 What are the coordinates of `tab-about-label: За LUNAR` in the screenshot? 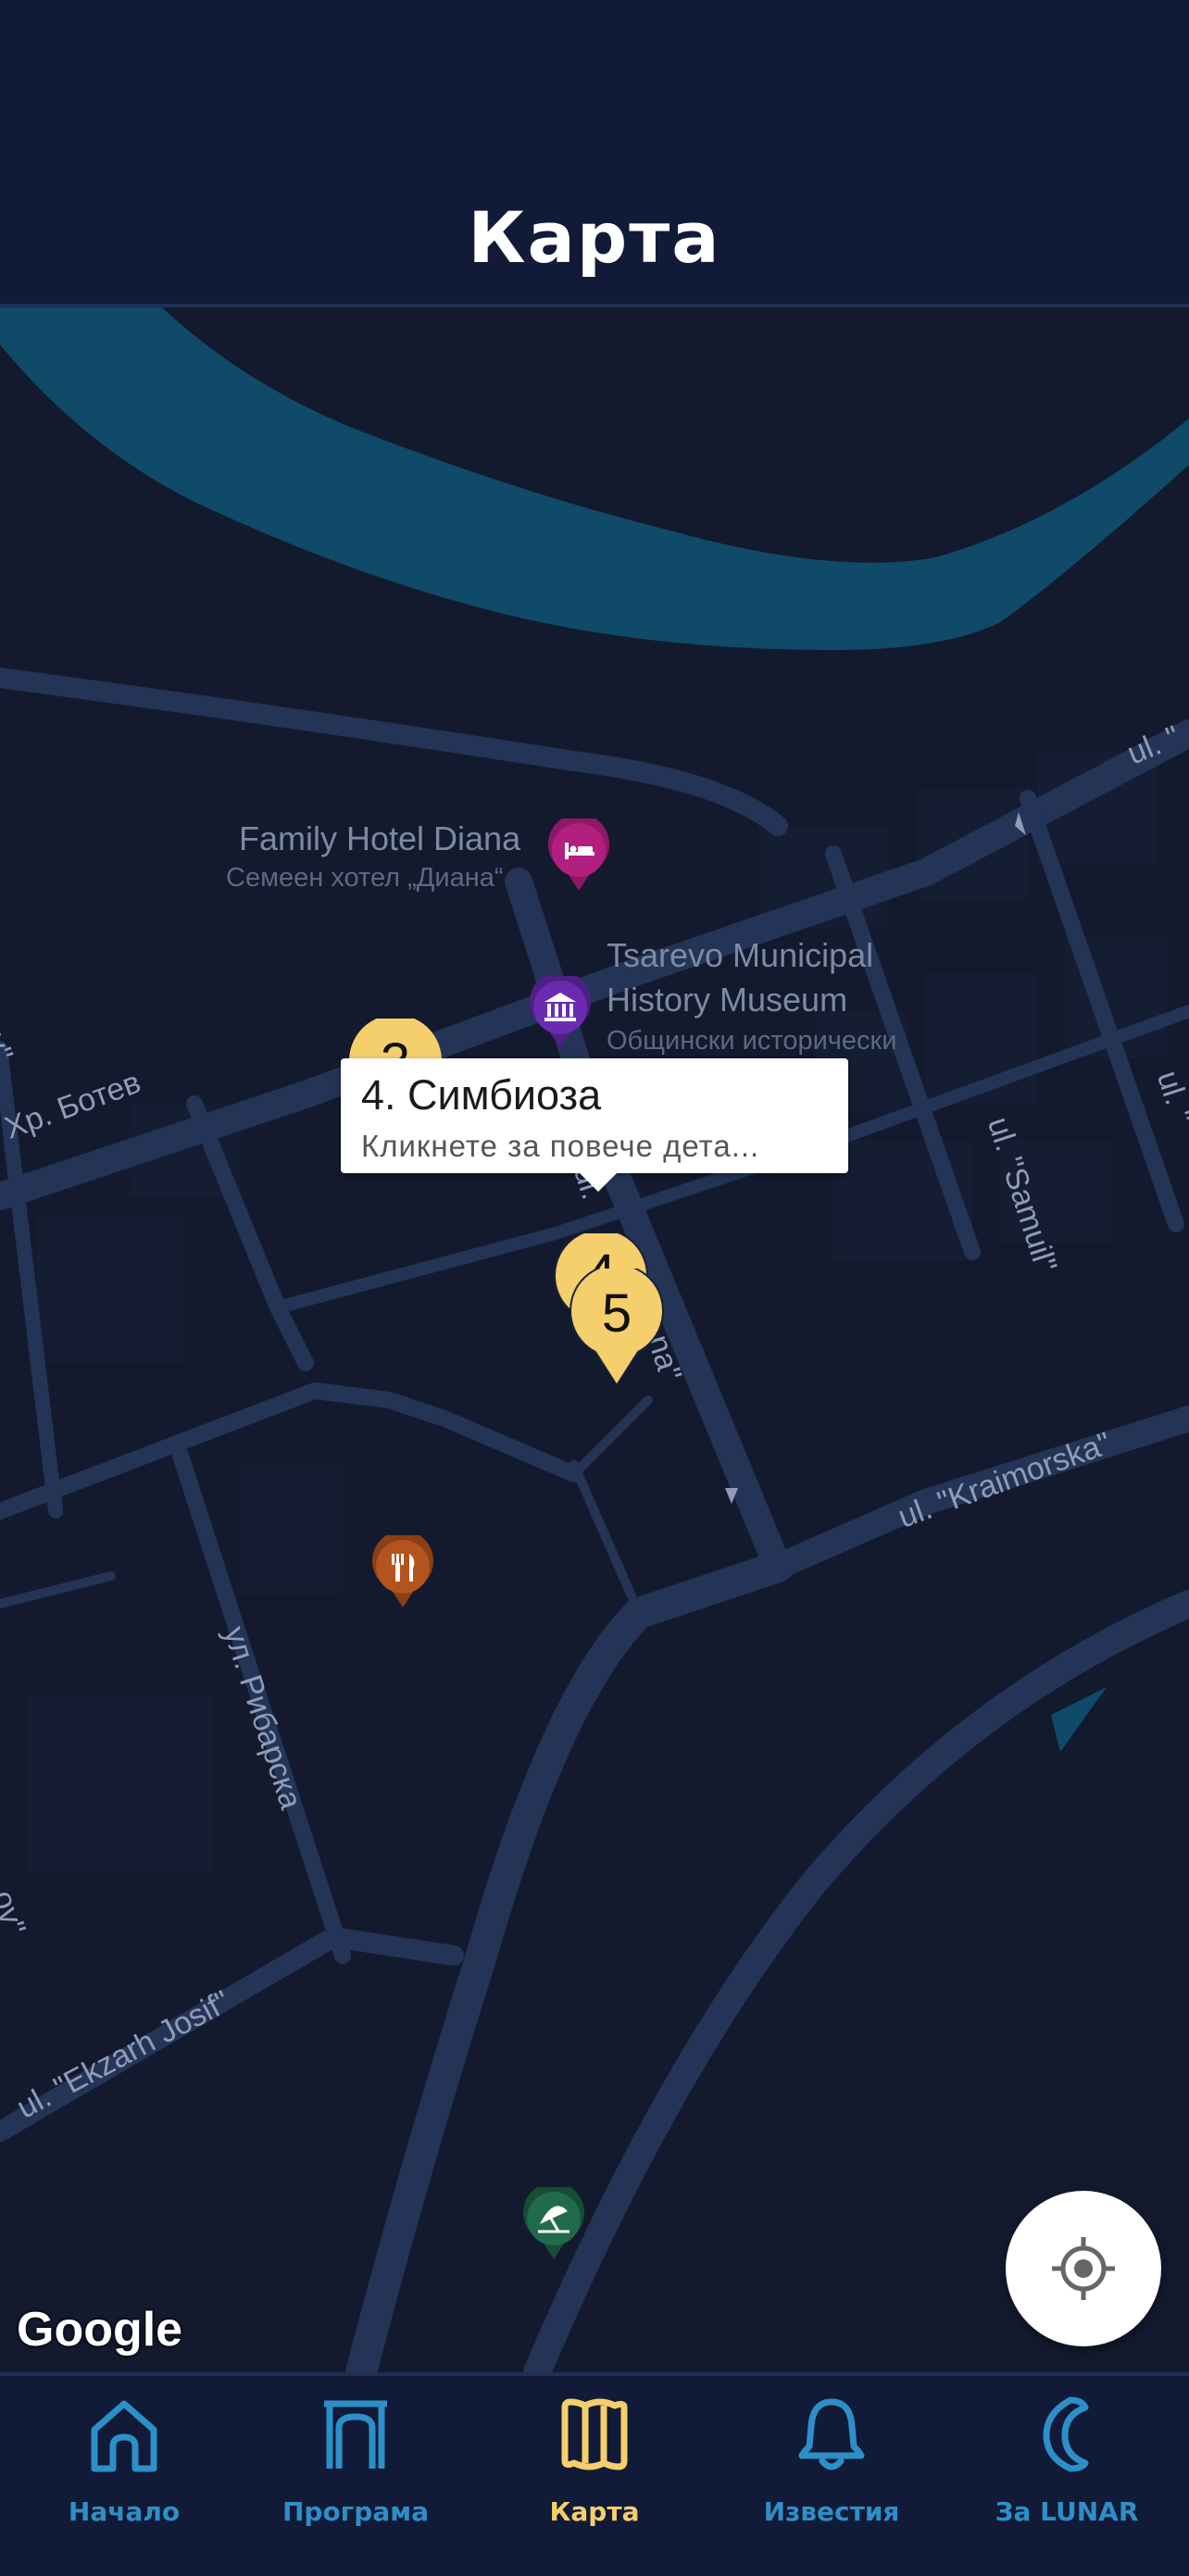 It's located at (1067, 2511).